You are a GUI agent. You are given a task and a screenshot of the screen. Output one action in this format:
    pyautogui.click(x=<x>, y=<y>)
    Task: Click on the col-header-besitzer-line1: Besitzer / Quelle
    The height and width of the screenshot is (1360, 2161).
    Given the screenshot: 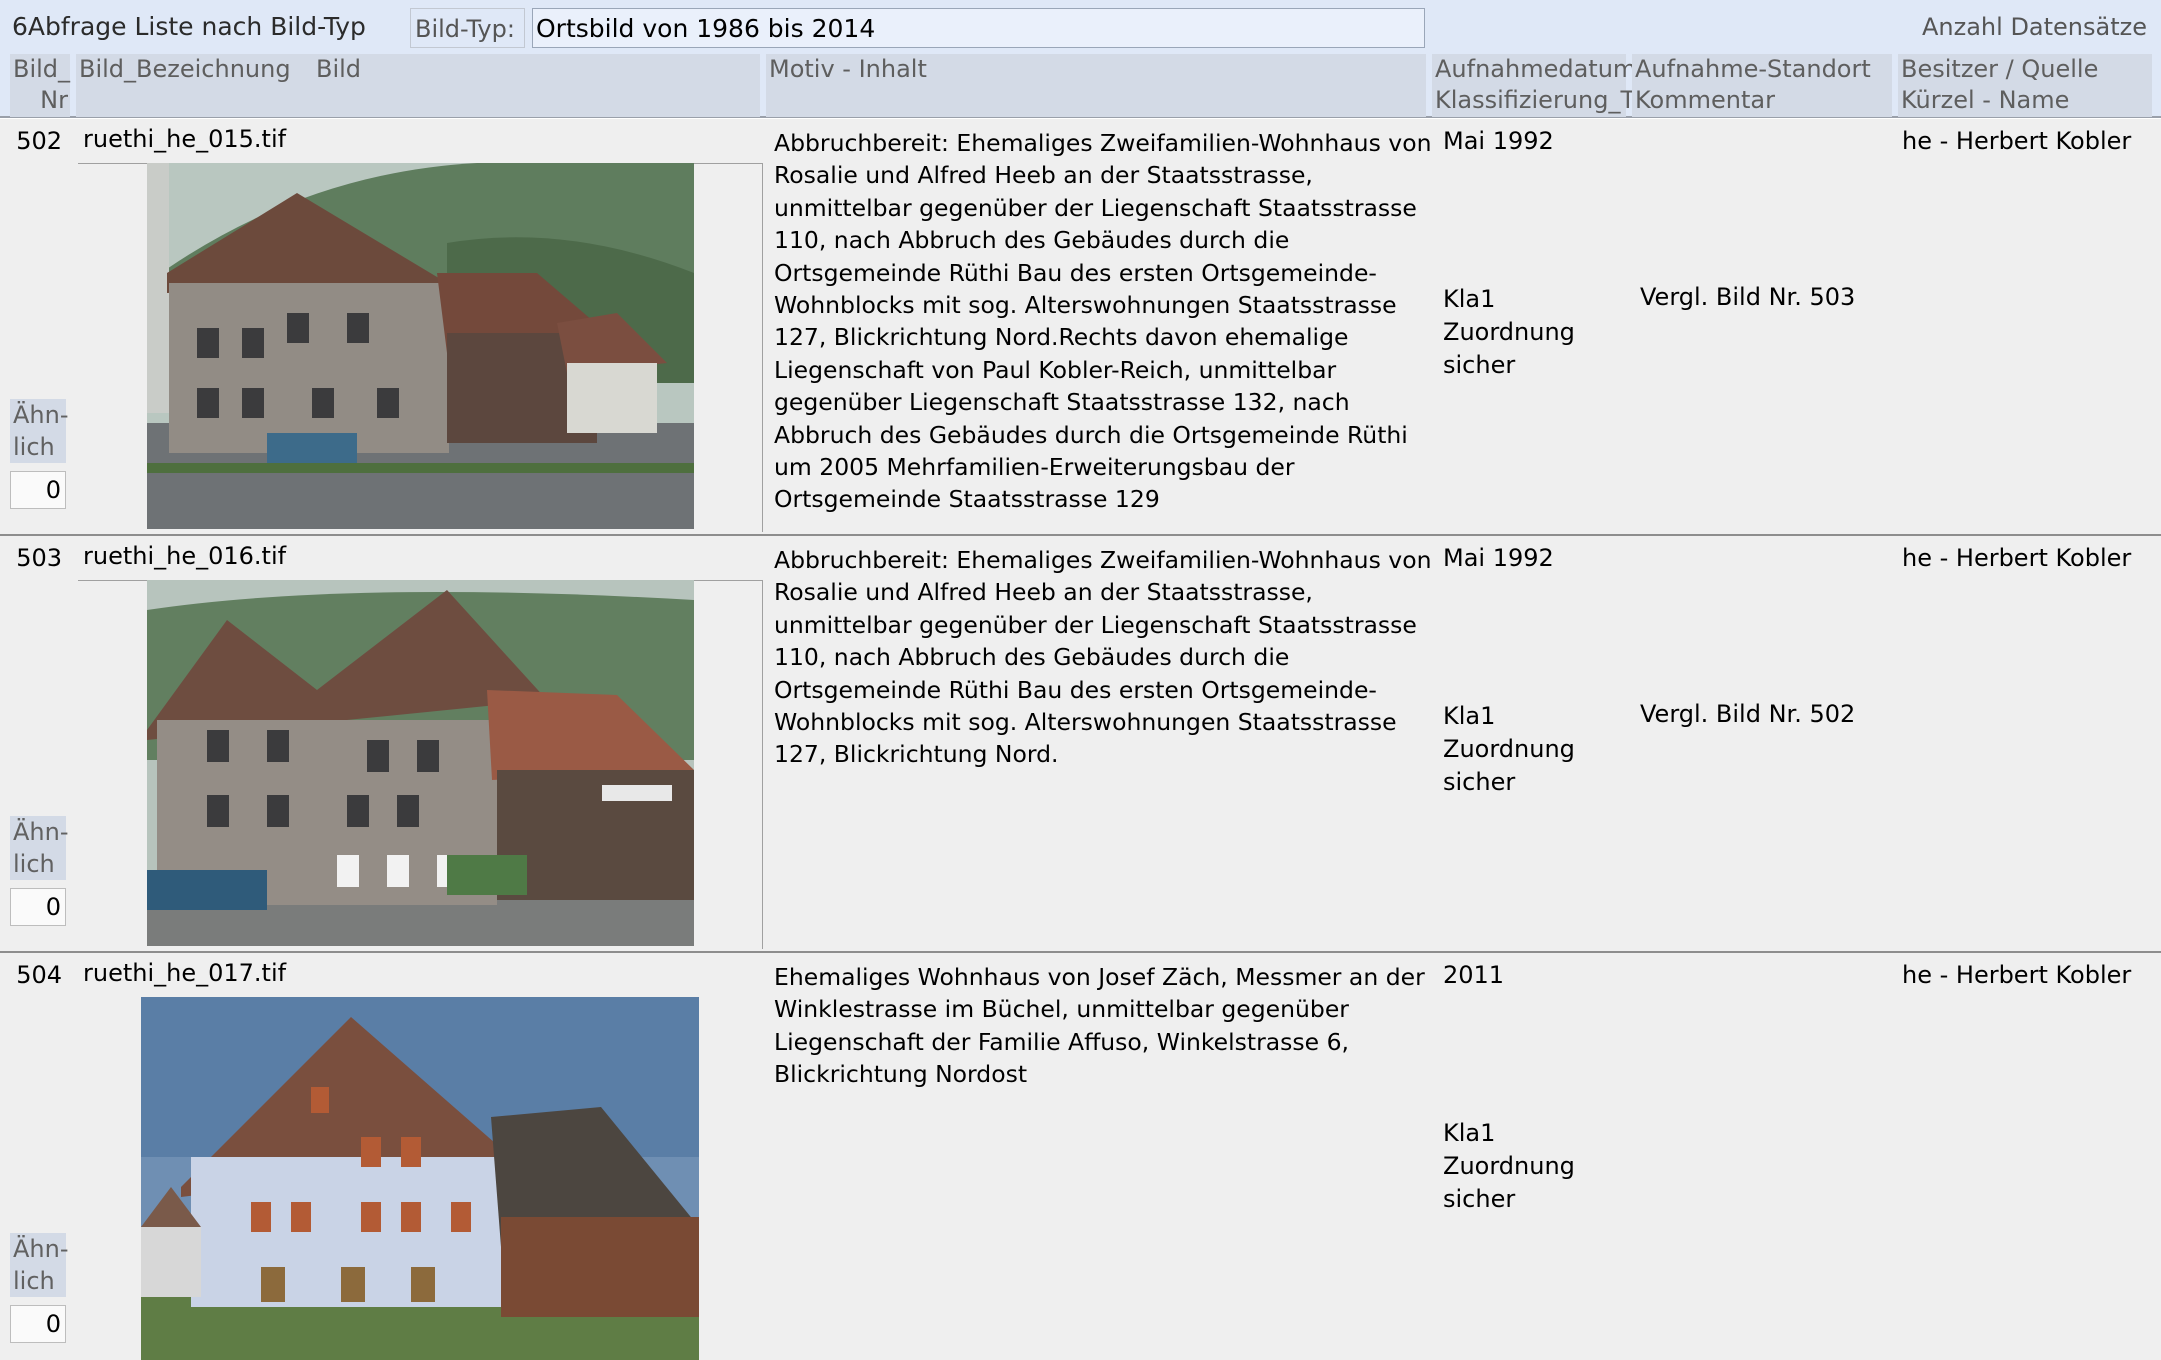 What is the action you would take?
    pyautogui.click(x=2000, y=69)
    